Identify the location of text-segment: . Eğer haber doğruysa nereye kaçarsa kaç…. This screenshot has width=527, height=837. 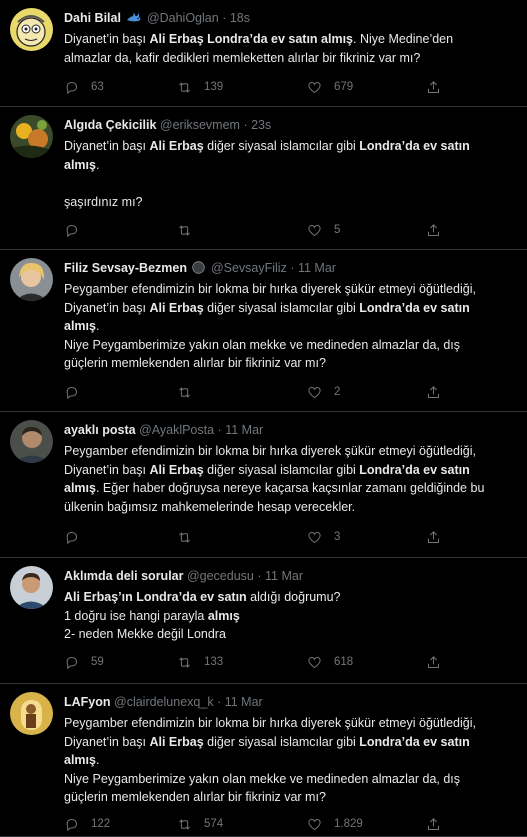
(290, 488).